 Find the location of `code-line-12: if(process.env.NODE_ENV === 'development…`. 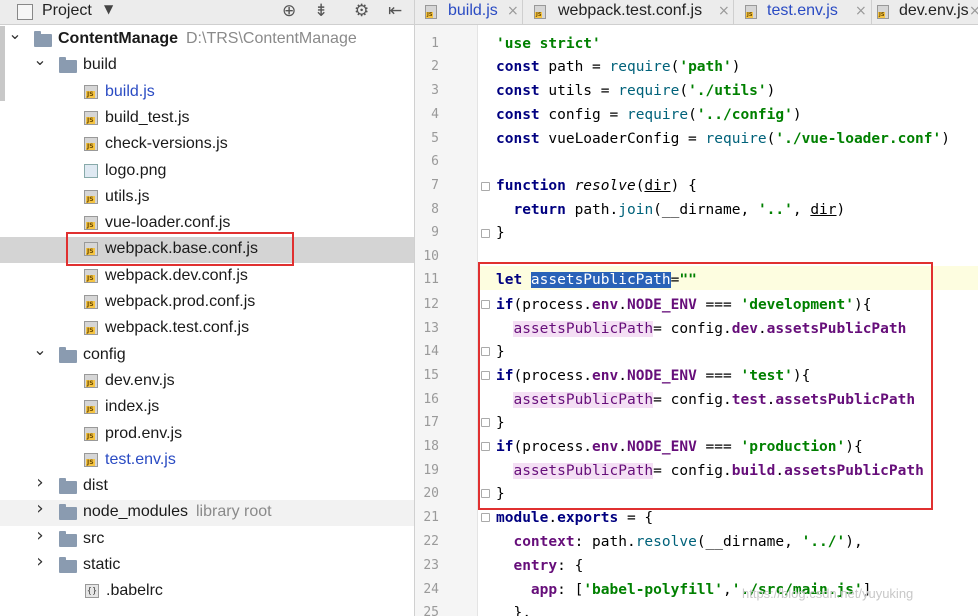

code-line-12: if(process.env.NODE_ENV === 'development… is located at coordinates (683, 305).